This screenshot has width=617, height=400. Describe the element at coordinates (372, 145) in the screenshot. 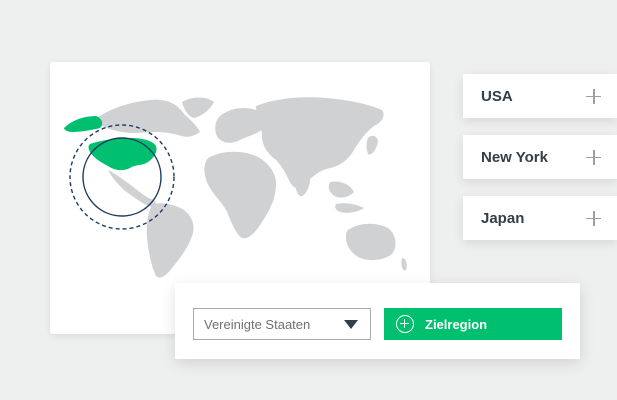

I see `landmass-japan` at that location.